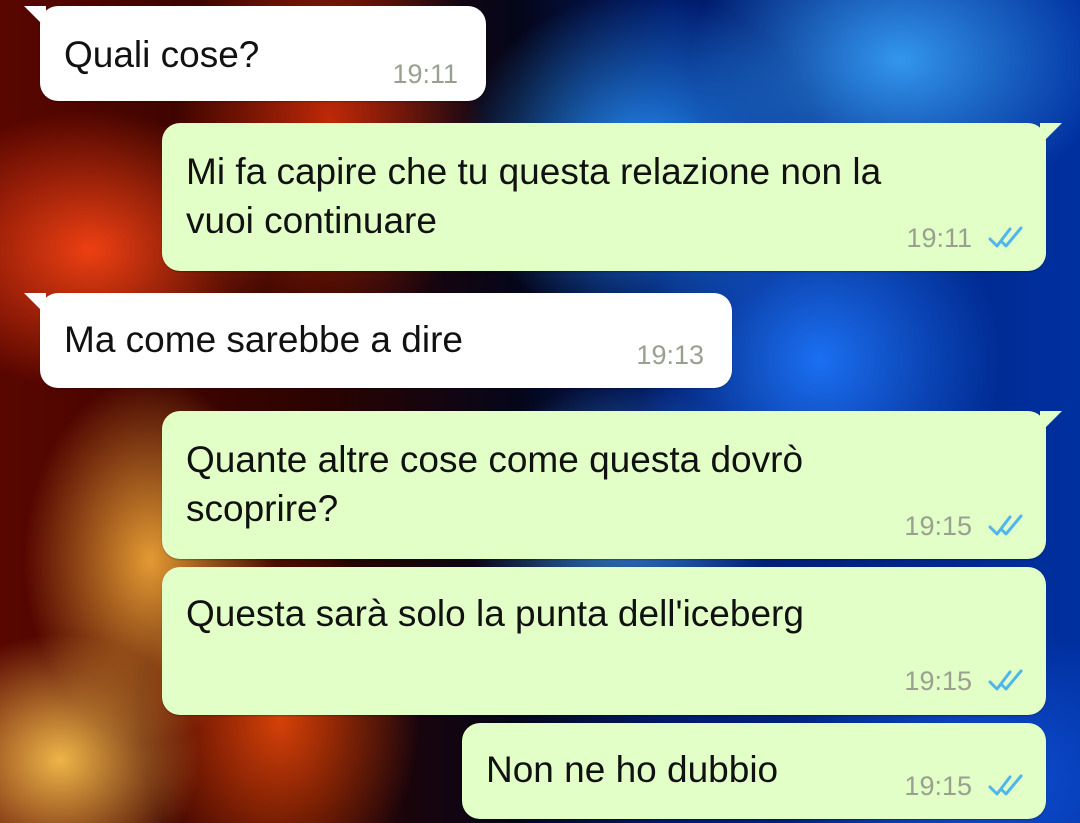 This screenshot has width=1080, height=823. I want to click on message-bubble-outgoing: Non ne ho dubbio 19:15, so click(754, 771).